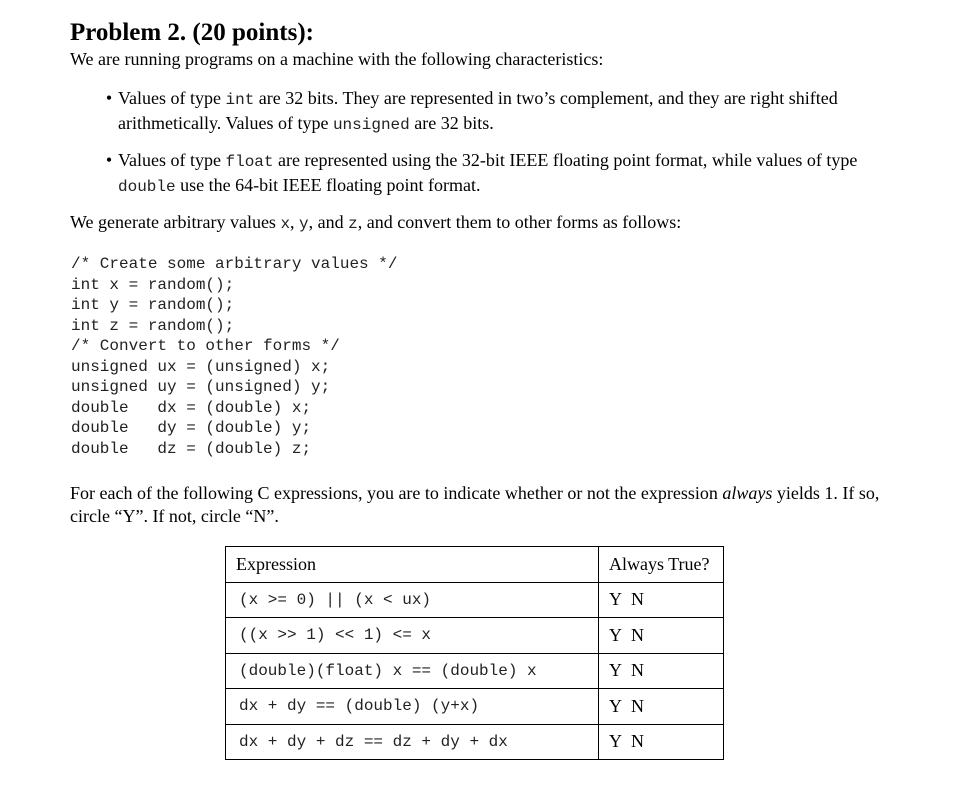  Describe the element at coordinates (234, 264) in the screenshot. I see `code-line: /* Create some arbitrary values */` at that location.